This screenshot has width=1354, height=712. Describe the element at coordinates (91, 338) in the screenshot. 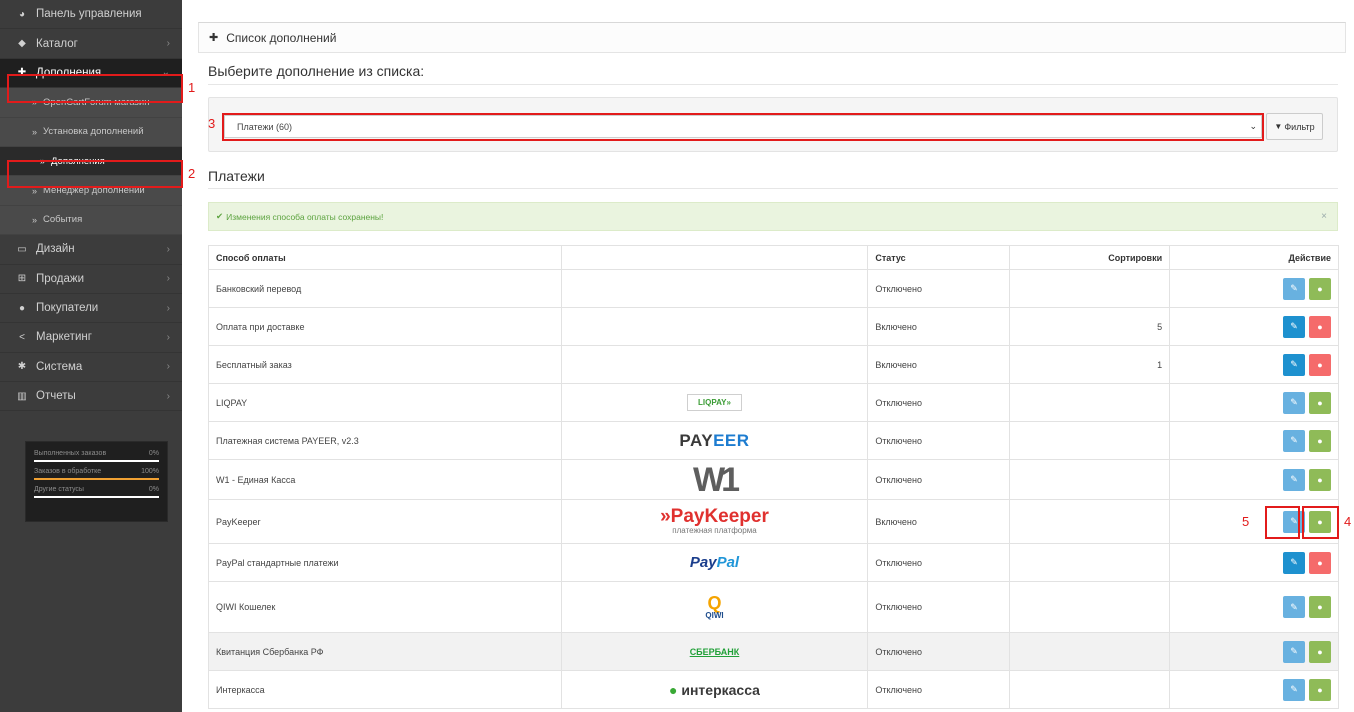

I see `sidebar-item-marketing: < Маркетинг ›` at that location.